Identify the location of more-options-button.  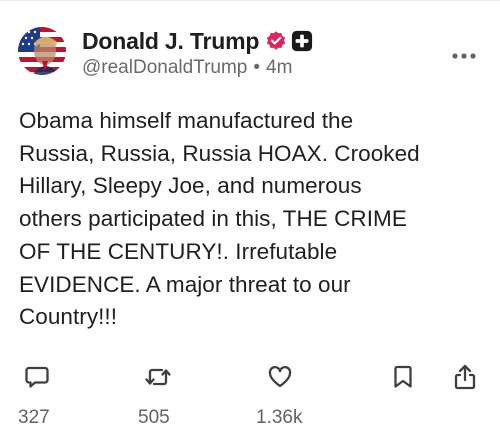
(464, 56).